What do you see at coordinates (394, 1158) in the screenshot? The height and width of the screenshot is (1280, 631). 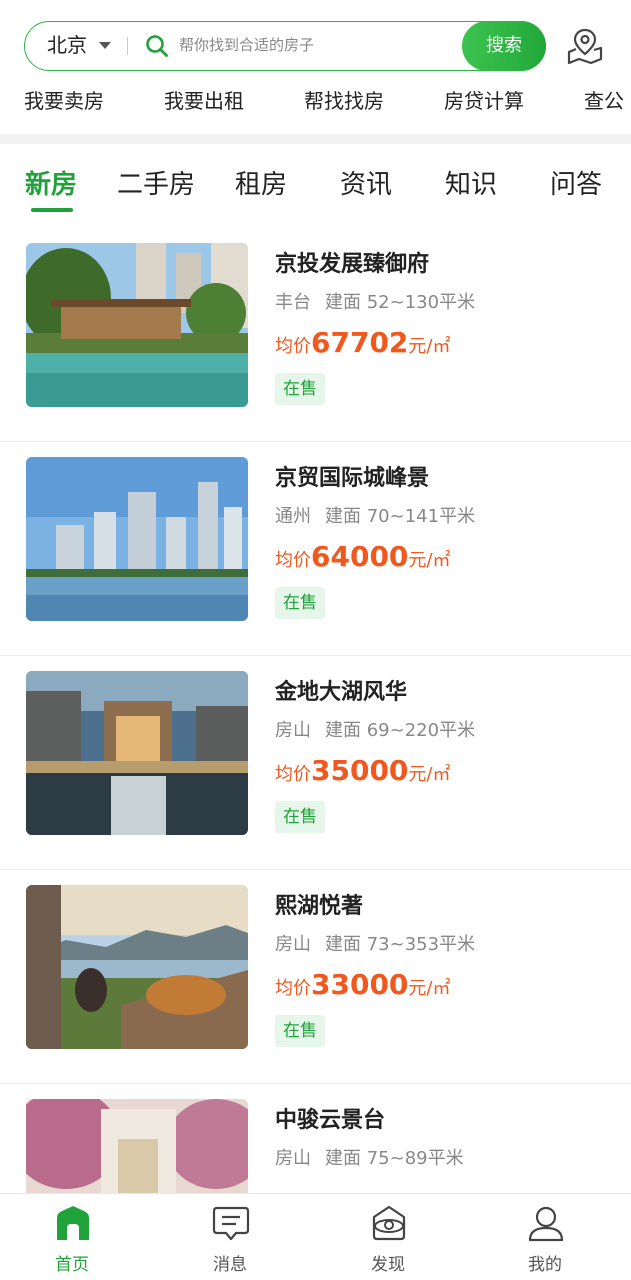 I see `property-area: 建面 75~89平米` at bounding box center [394, 1158].